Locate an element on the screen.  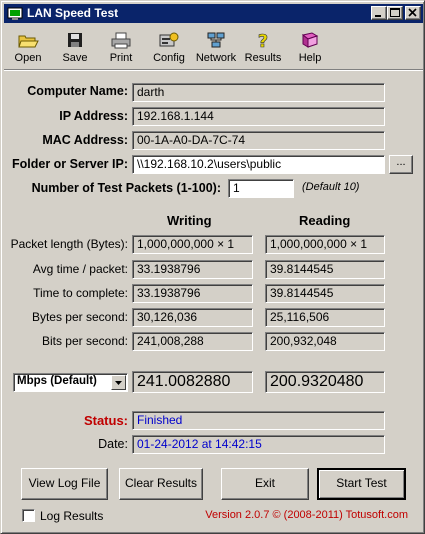
avg-time-label: Avg time / packet: is located at coordinates (80, 269).